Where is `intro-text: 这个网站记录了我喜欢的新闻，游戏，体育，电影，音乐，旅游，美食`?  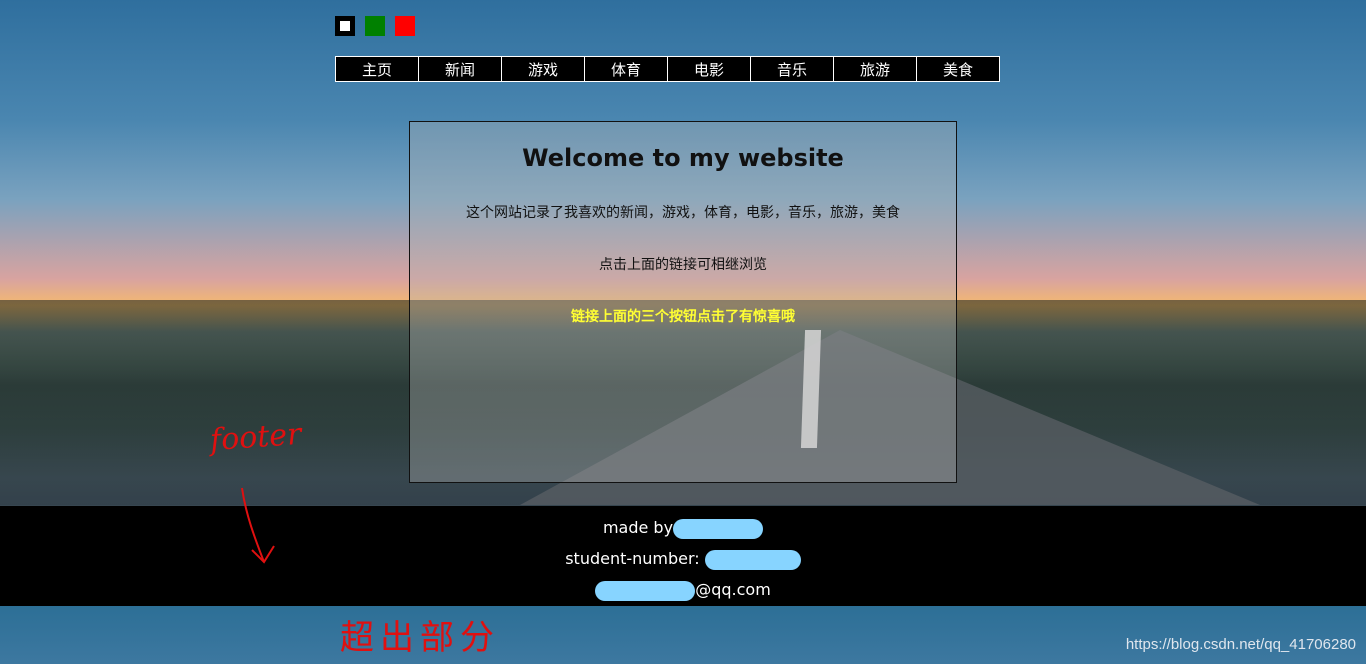 intro-text: 这个网站记录了我喜欢的新闻，游戏，体育，电影，音乐，旅游，美食 is located at coordinates (683, 213).